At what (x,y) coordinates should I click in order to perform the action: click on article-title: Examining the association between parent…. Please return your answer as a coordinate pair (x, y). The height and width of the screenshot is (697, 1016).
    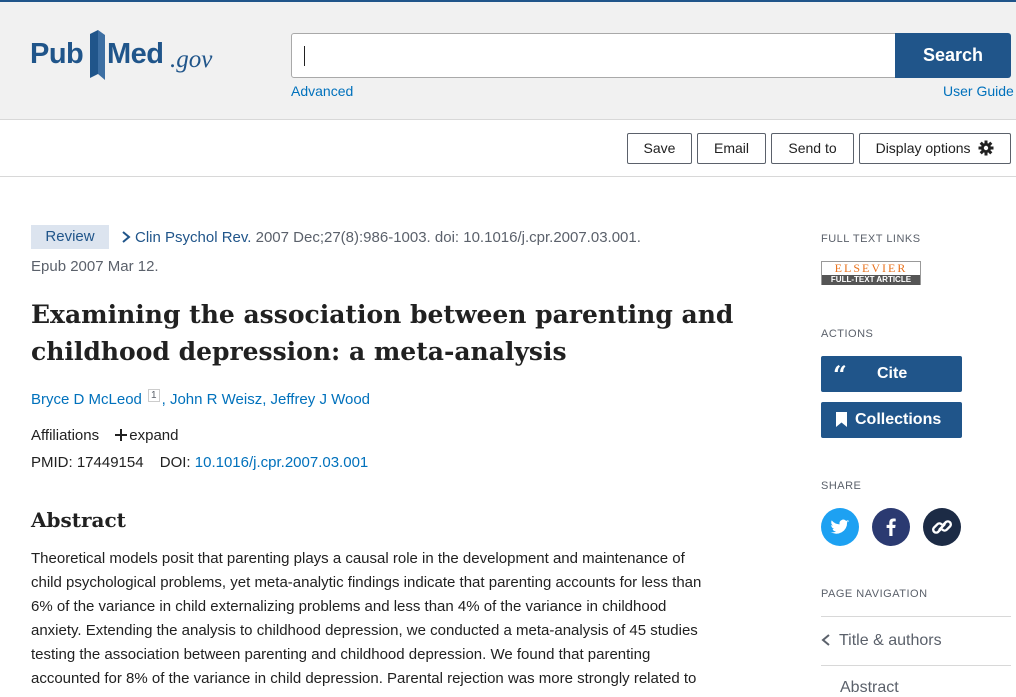
    Looking at the image, I should click on (382, 333).